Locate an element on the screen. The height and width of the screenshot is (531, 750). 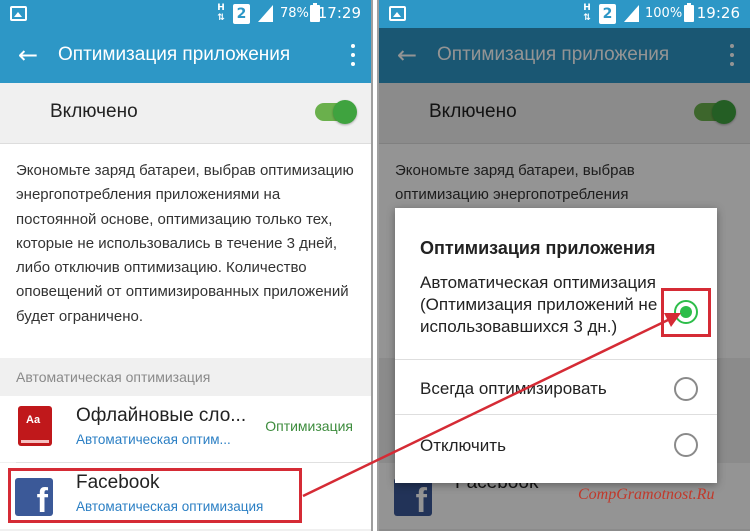
section-header-label: Автоматическая оптимизация is located at coordinates (113, 377).